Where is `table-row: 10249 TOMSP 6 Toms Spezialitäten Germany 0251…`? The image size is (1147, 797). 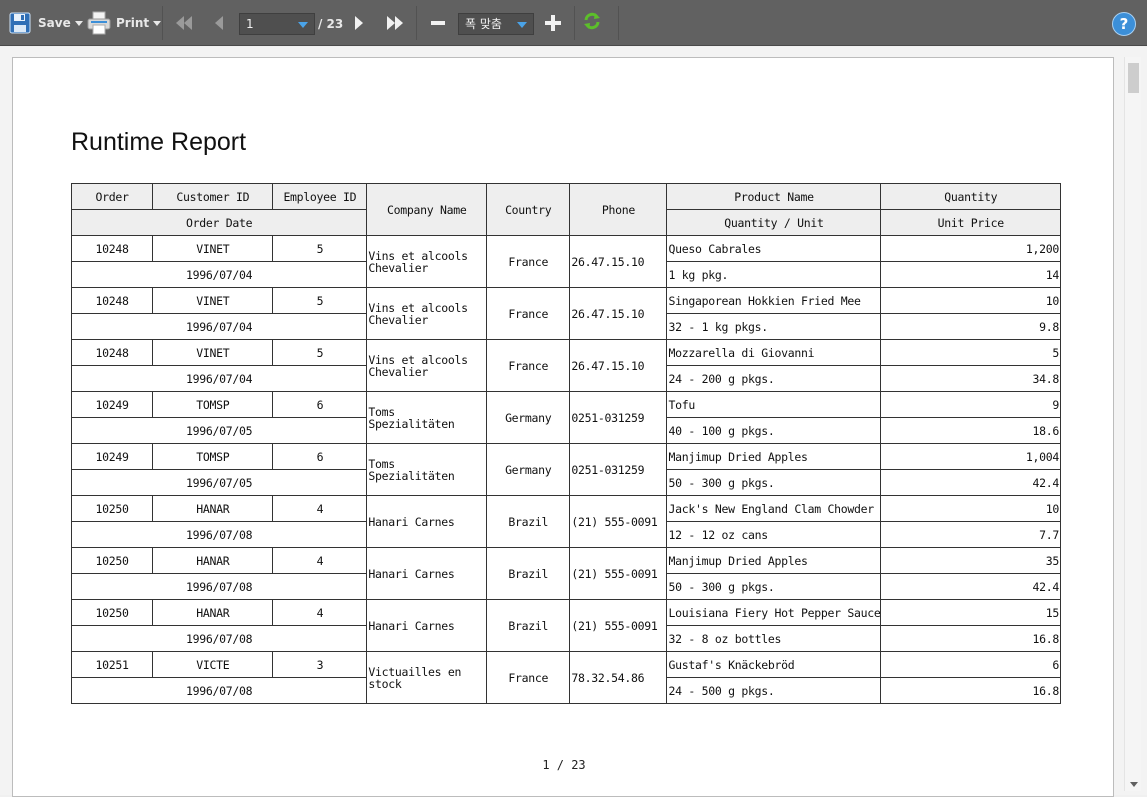
table-row: 10249 TOMSP 6 Toms Spezialitäten Germany 0251… is located at coordinates (565, 417).